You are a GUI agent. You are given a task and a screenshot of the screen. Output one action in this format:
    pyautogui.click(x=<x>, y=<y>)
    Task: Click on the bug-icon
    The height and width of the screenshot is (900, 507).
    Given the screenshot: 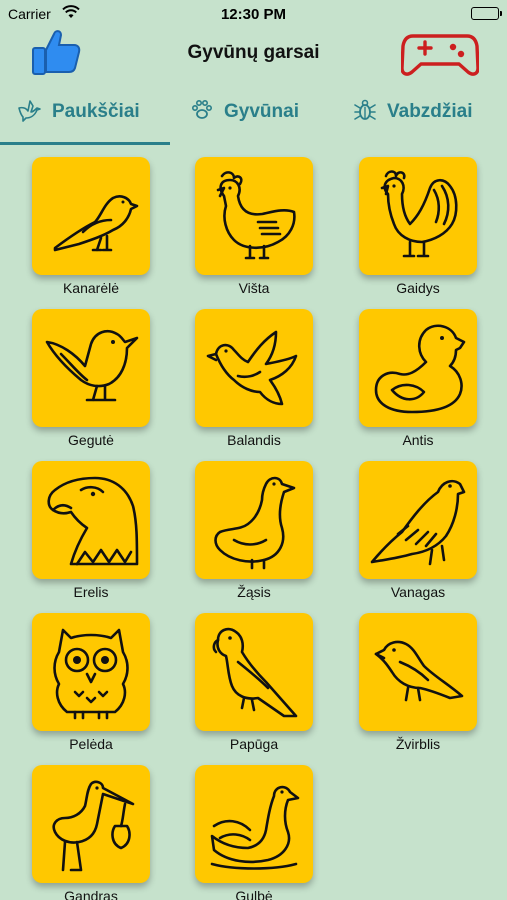 What is the action you would take?
    pyautogui.click(x=365, y=112)
    